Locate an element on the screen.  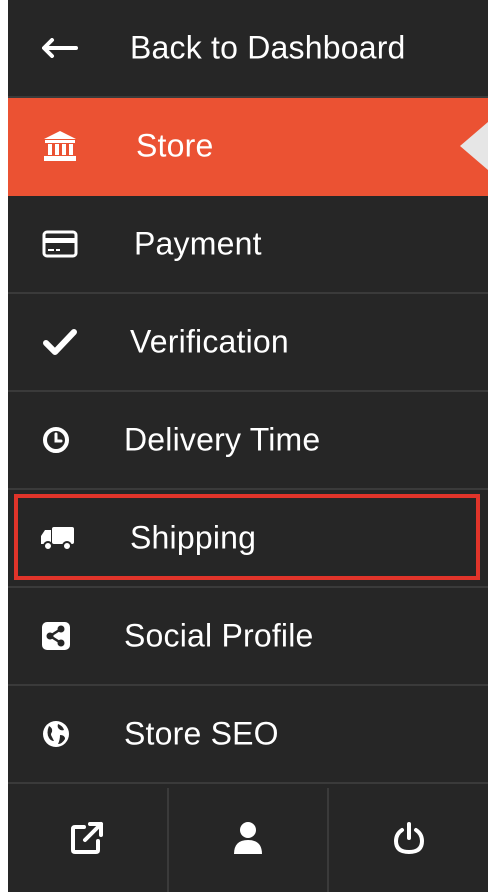
menu-item-label: Delivery Time is located at coordinates (222, 439).